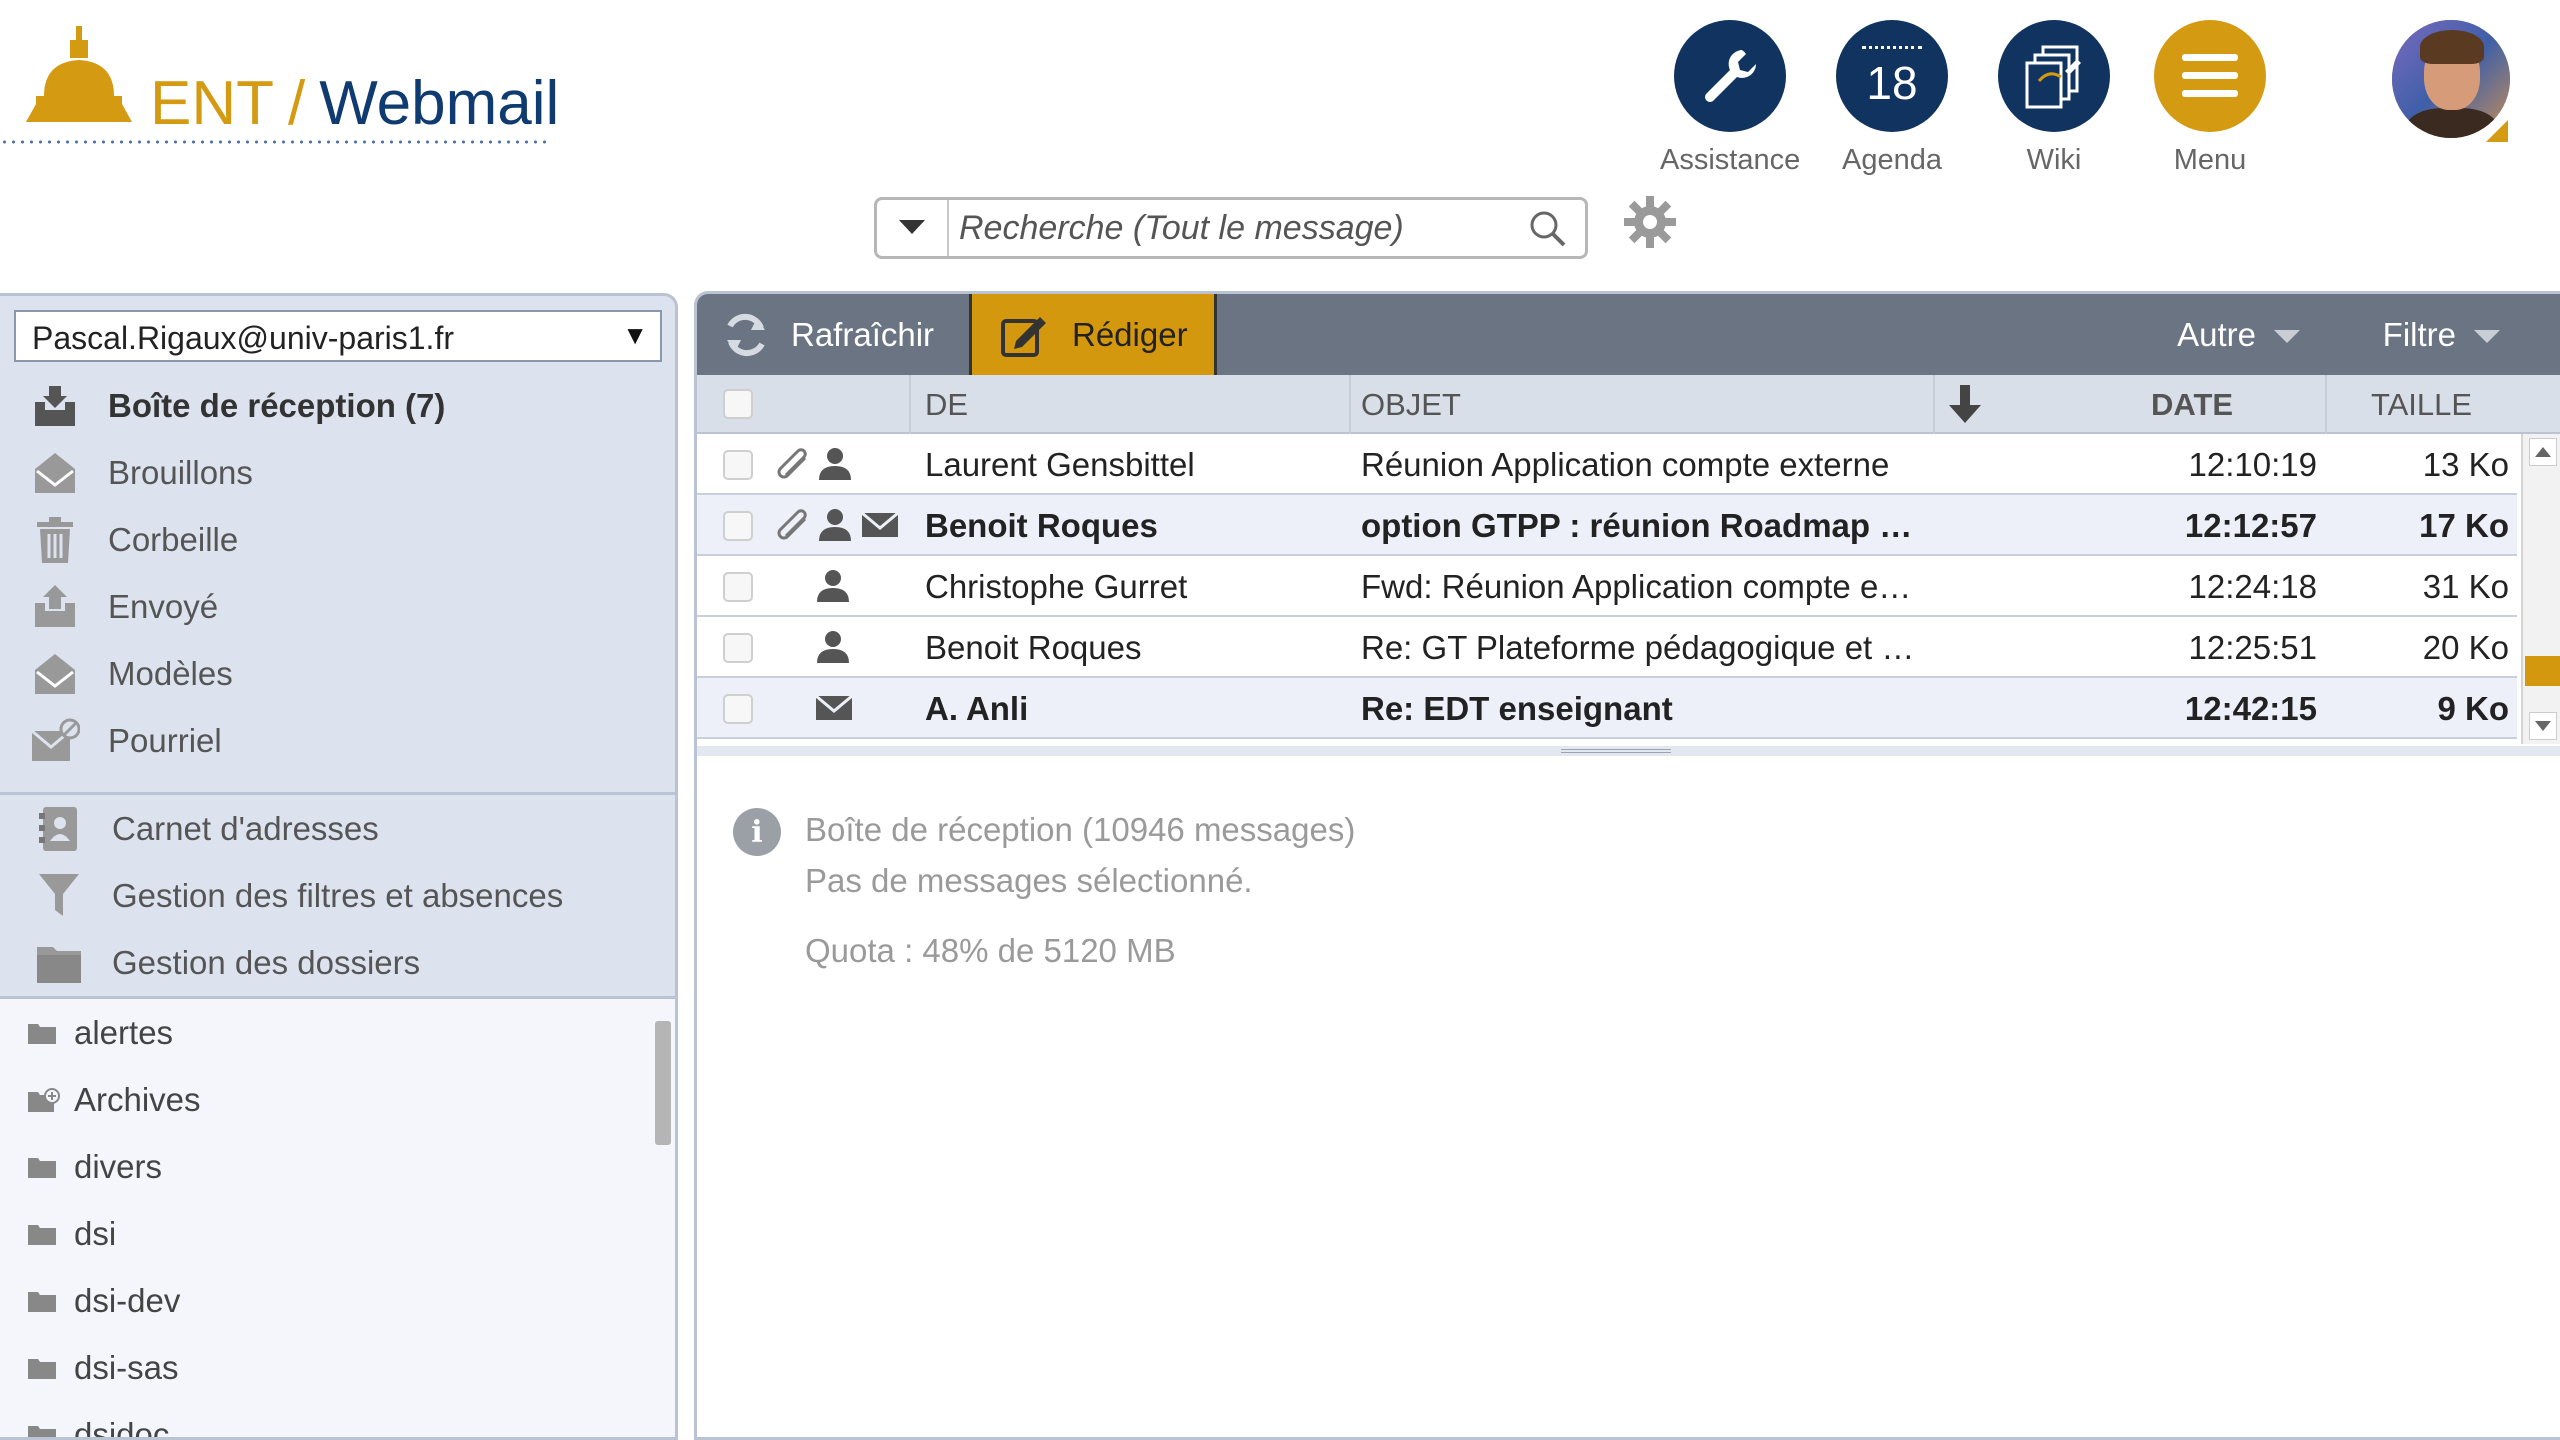 This screenshot has width=2560, height=1440. I want to click on more-actions-button: Autre, so click(2238, 334).